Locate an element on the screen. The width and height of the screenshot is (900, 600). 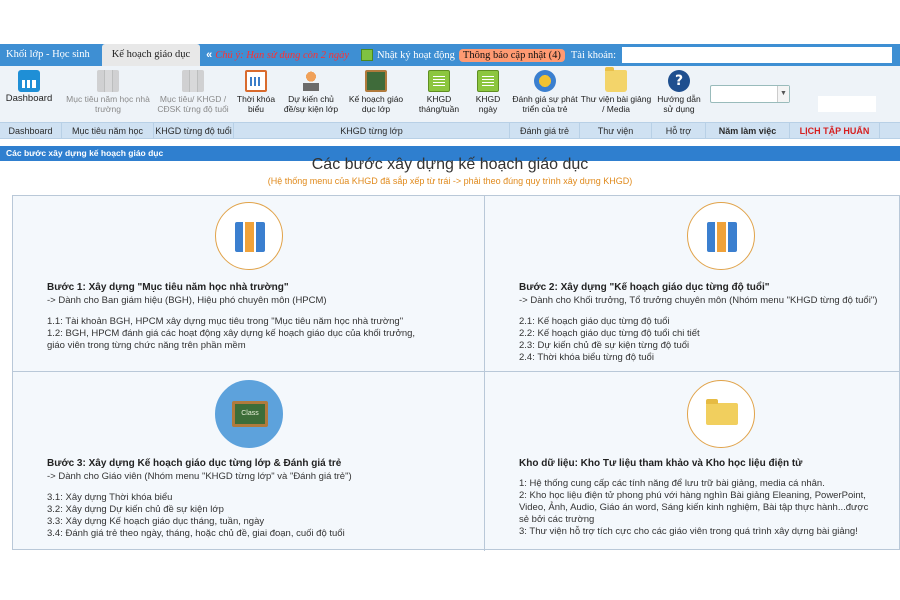
data-store-line: sẻ bởi các trường is located at coordinates (557, 519).